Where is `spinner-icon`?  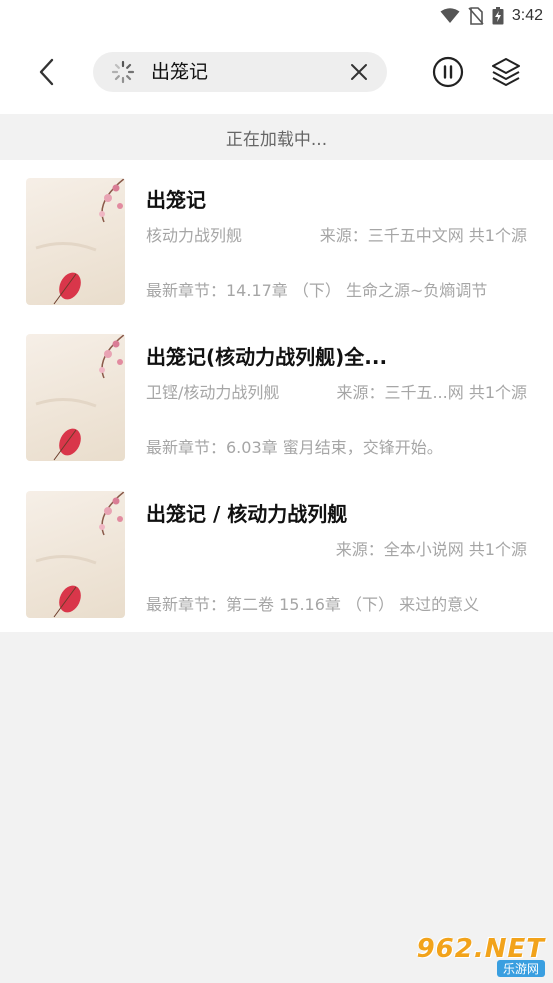
spinner-icon is located at coordinates (123, 72).